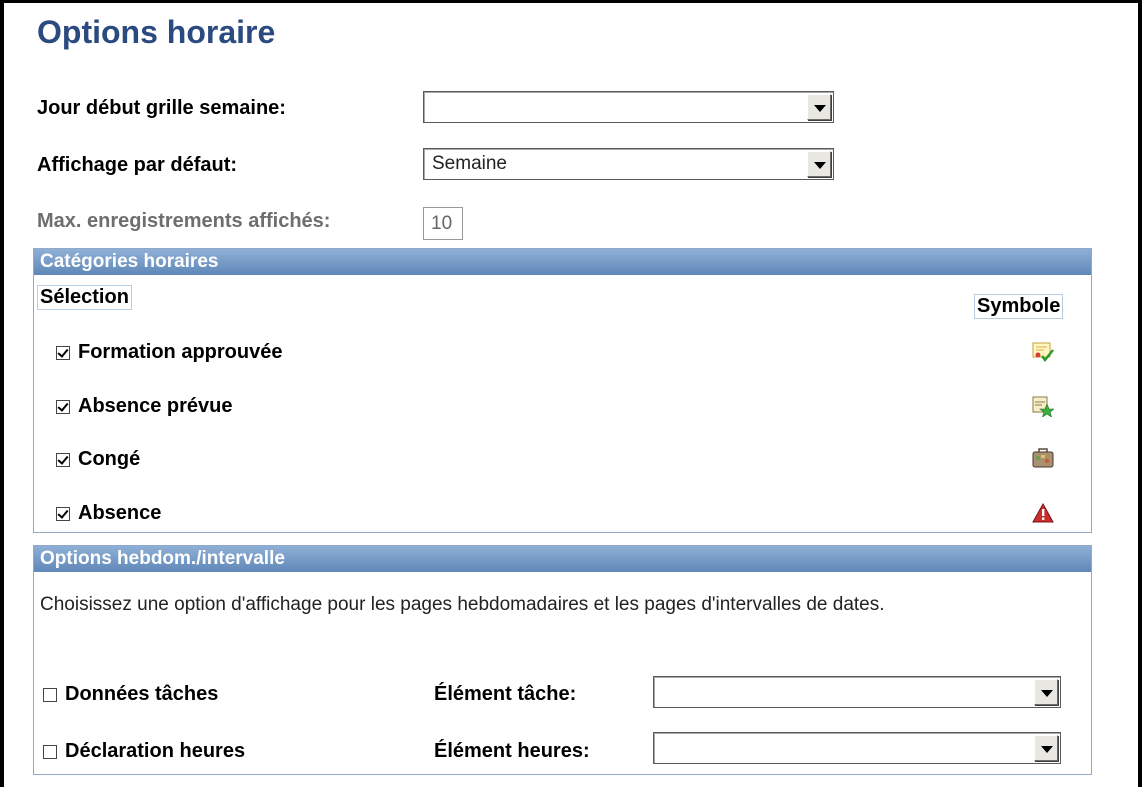  What do you see at coordinates (63, 352) in the screenshot?
I see `formation-checkbox` at bounding box center [63, 352].